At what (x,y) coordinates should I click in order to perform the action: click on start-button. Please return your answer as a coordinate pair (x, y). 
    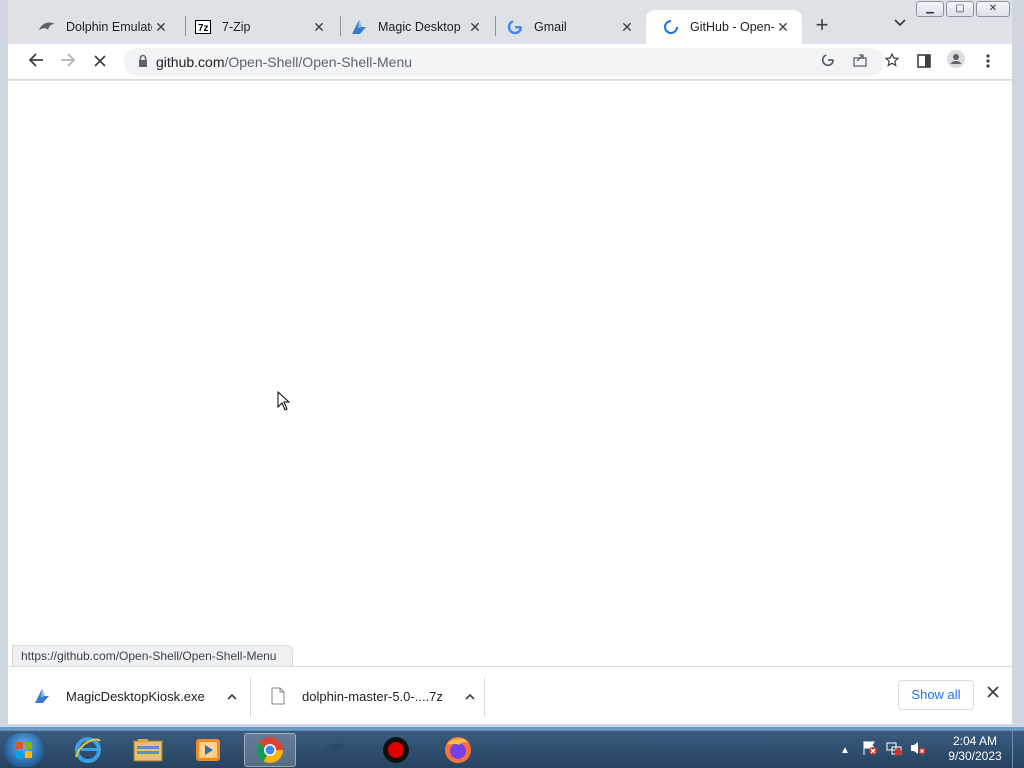
    Looking at the image, I should click on (24, 750).